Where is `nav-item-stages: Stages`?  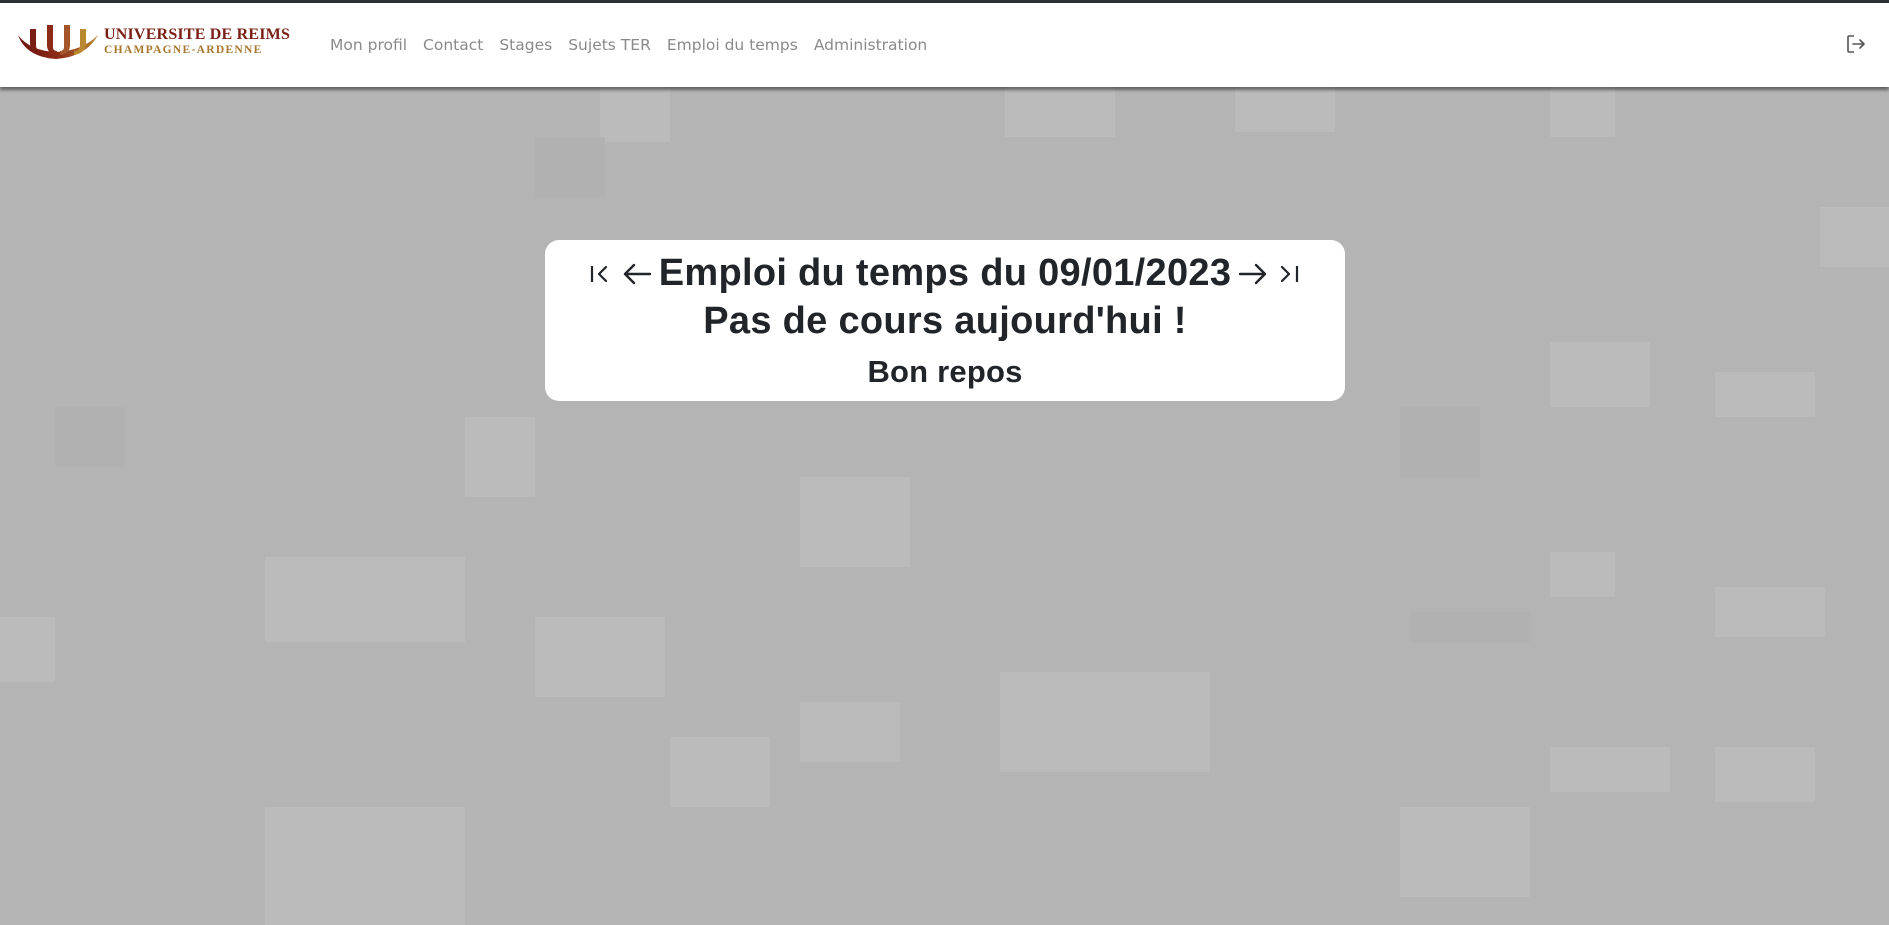
nav-item-stages: Stages is located at coordinates (525, 45).